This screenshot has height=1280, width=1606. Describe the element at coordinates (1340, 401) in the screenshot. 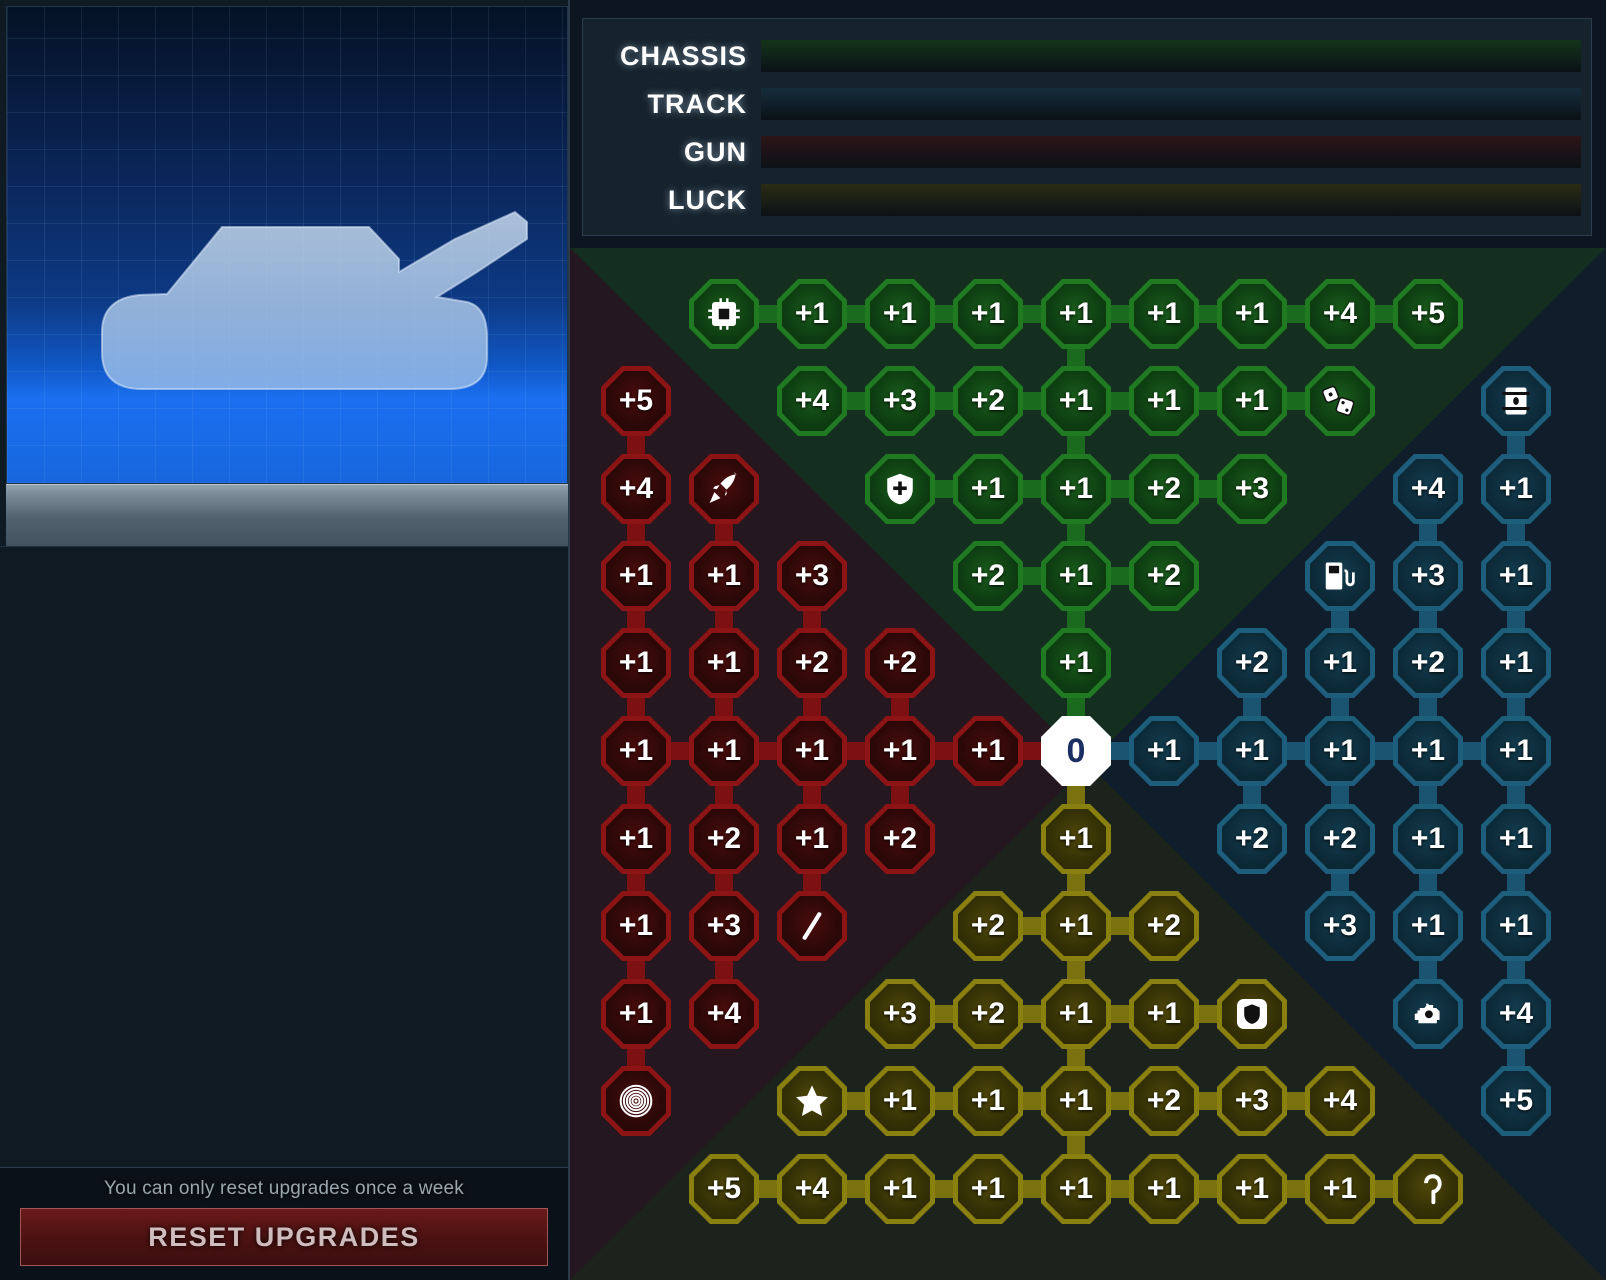

I see `skill-node-dice-icon` at that location.